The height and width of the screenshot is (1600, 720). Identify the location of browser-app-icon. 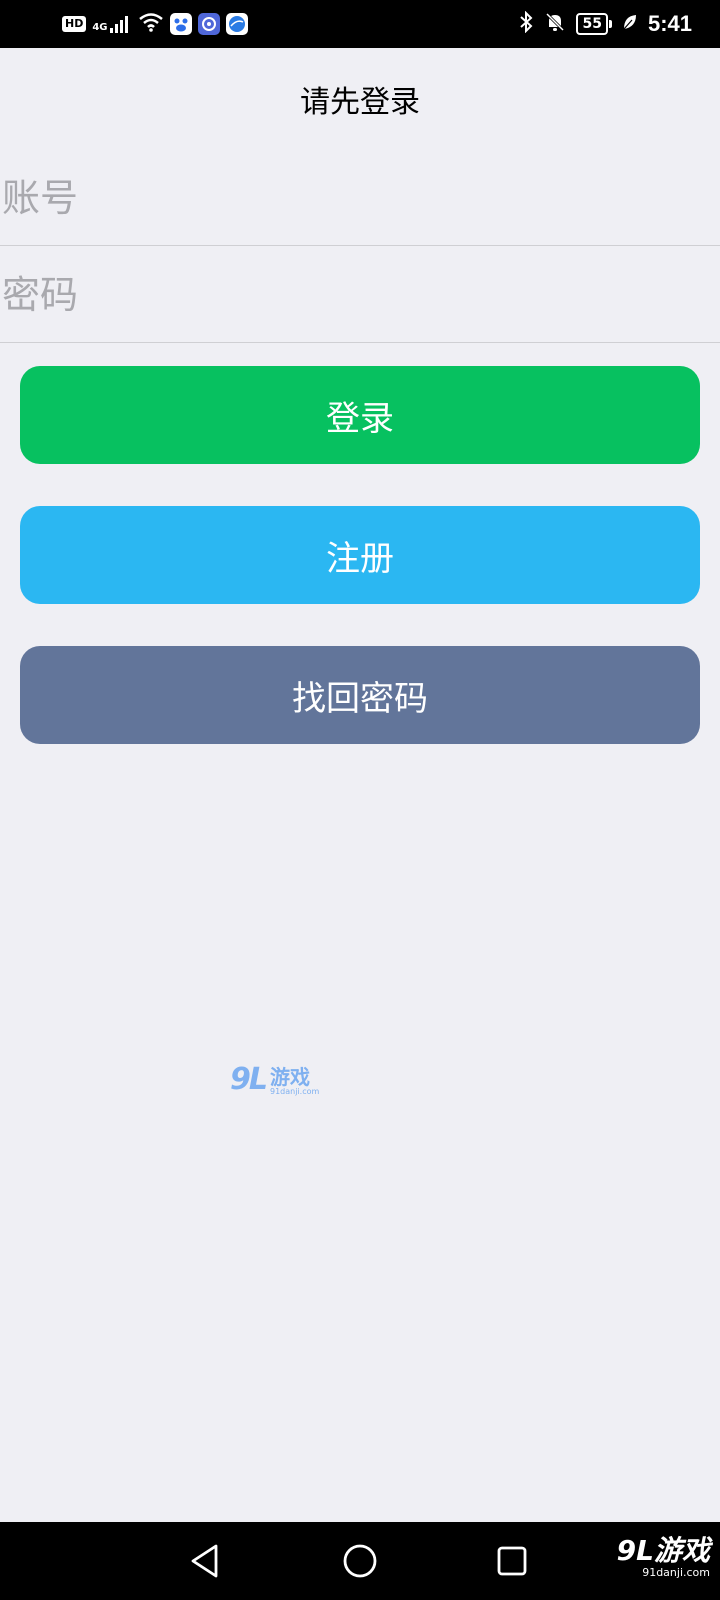
(236, 24).